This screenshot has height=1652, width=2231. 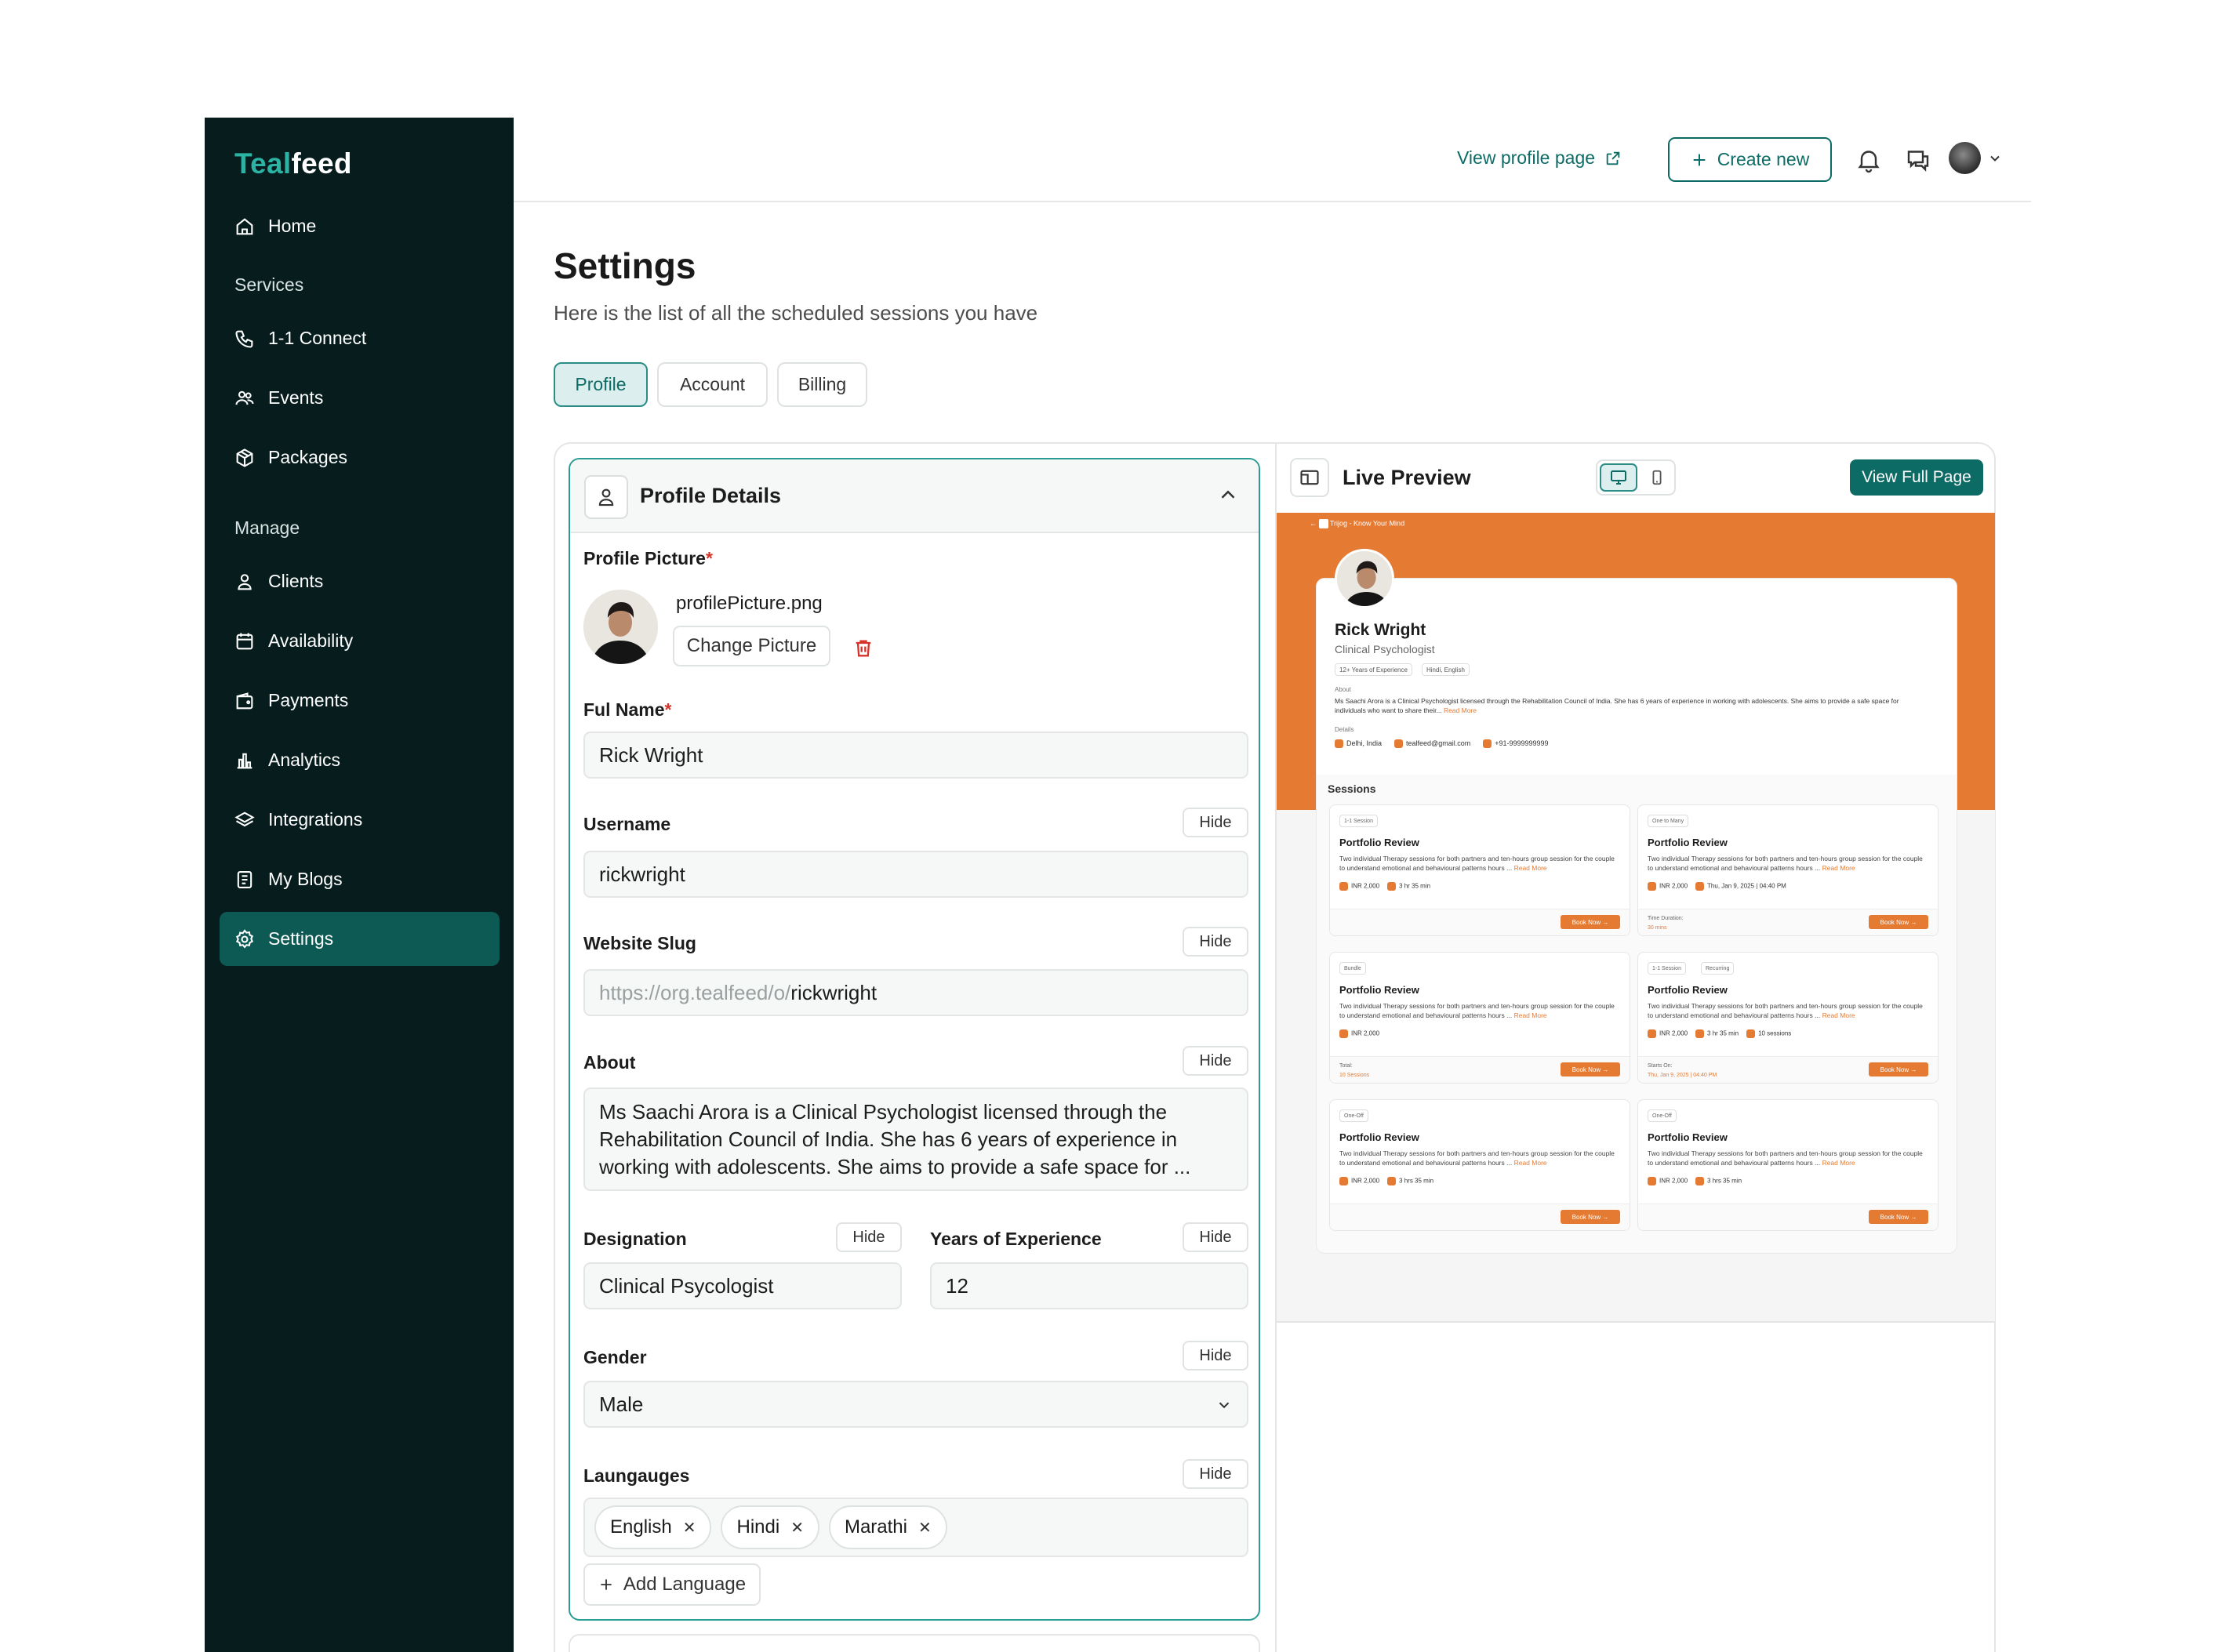 I want to click on desktop-view-button, so click(x=1618, y=477).